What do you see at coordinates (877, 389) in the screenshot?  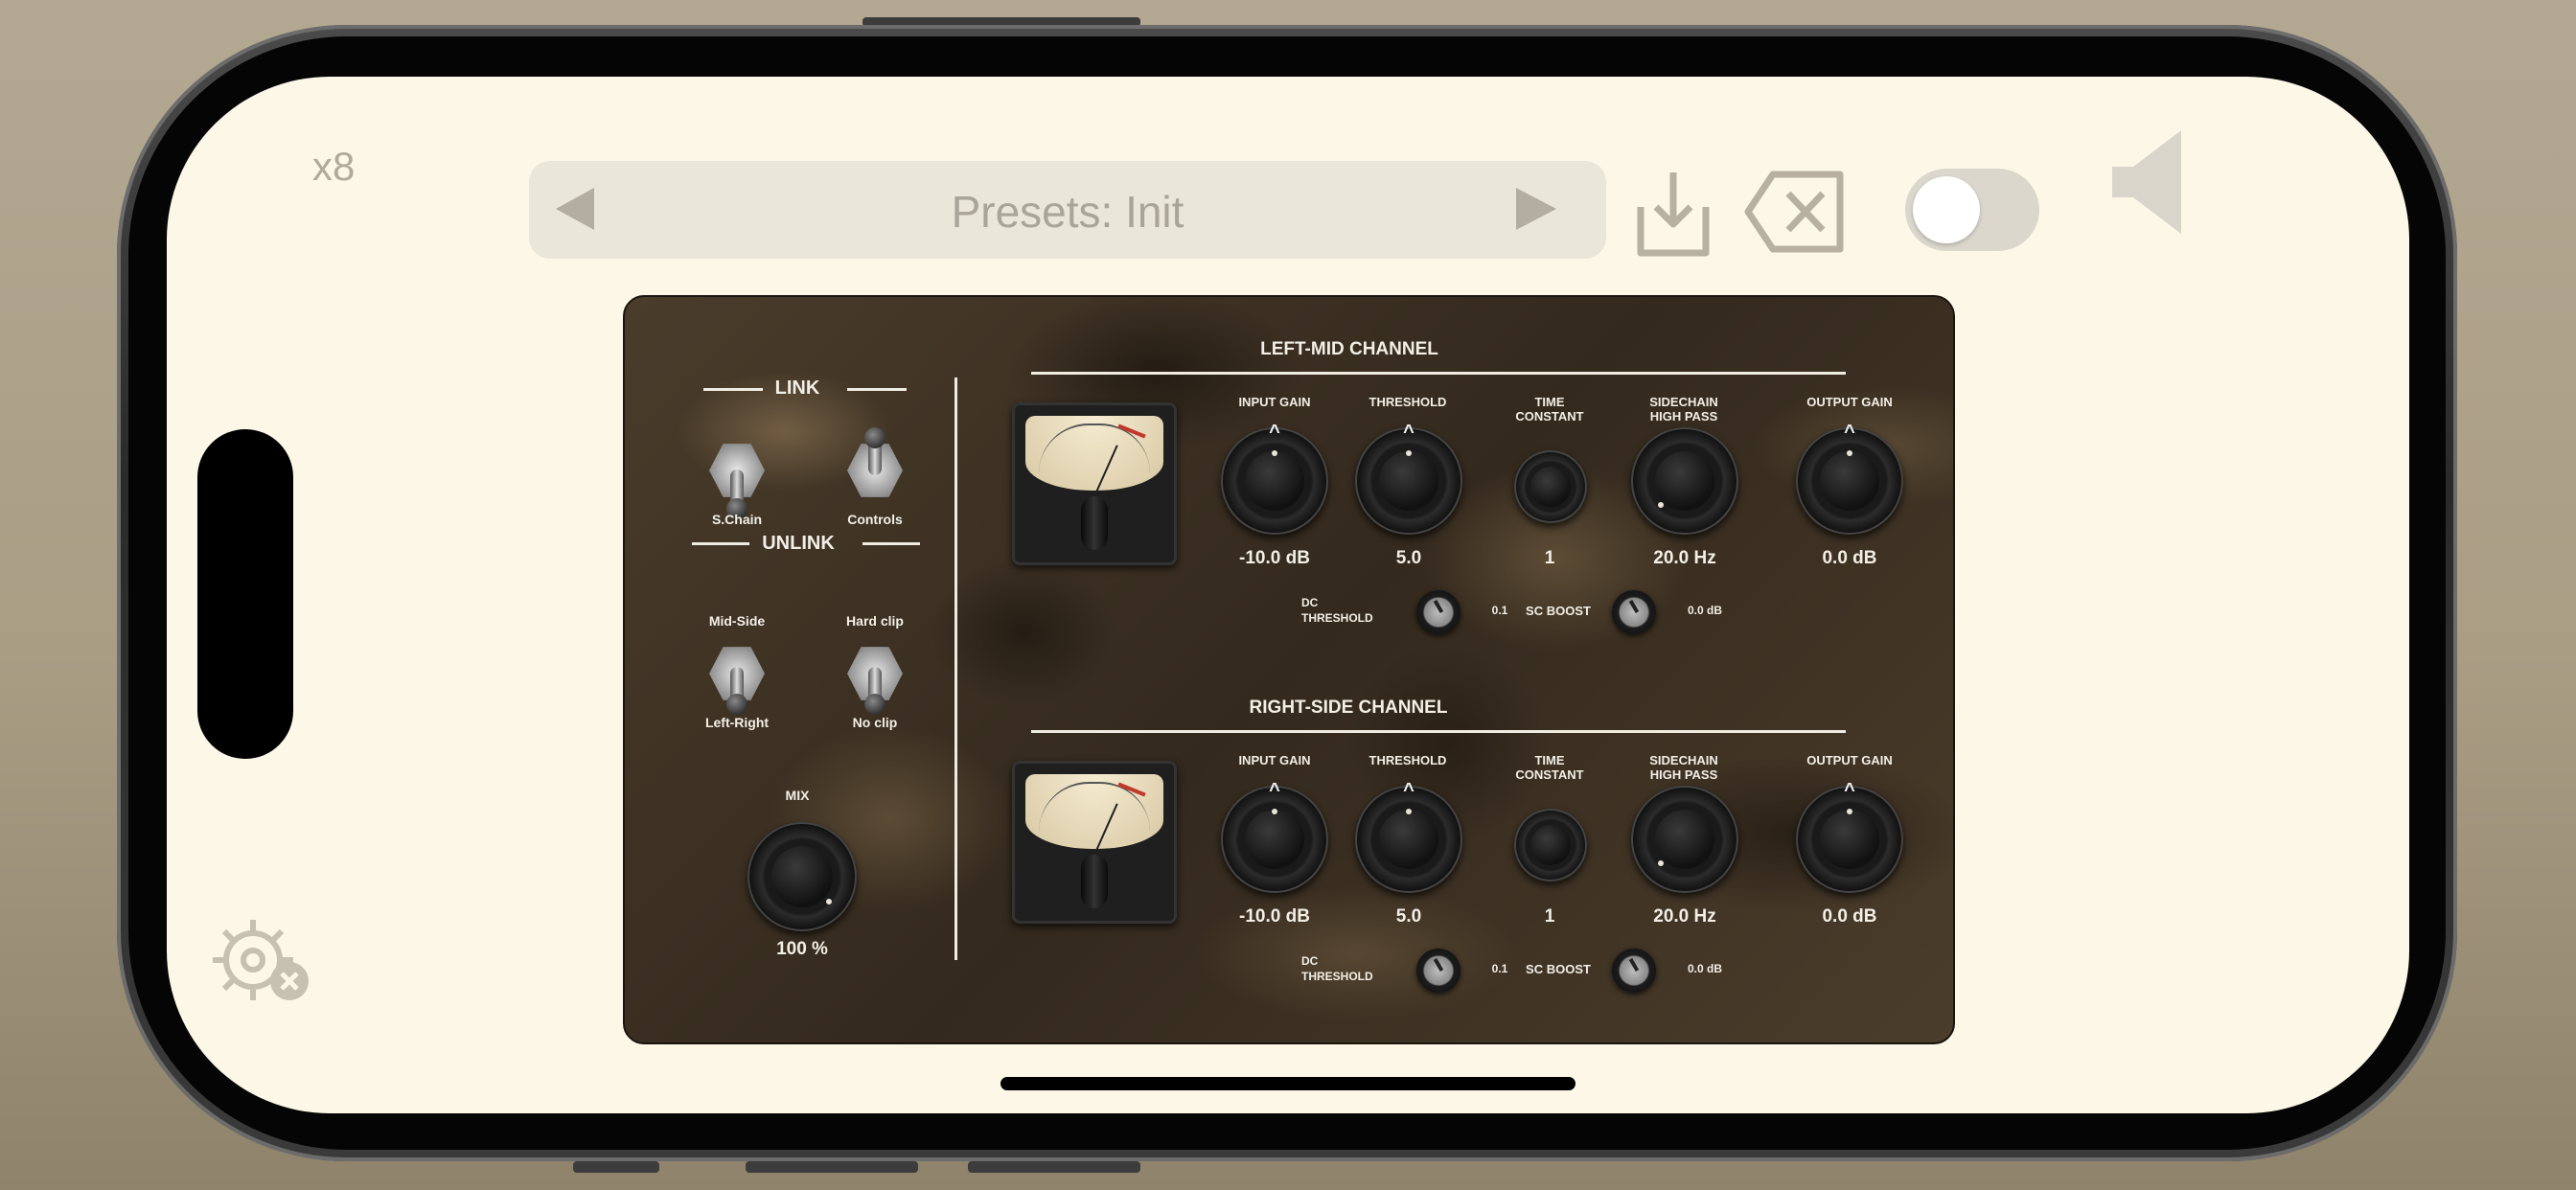 I see `link-line-right` at bounding box center [877, 389].